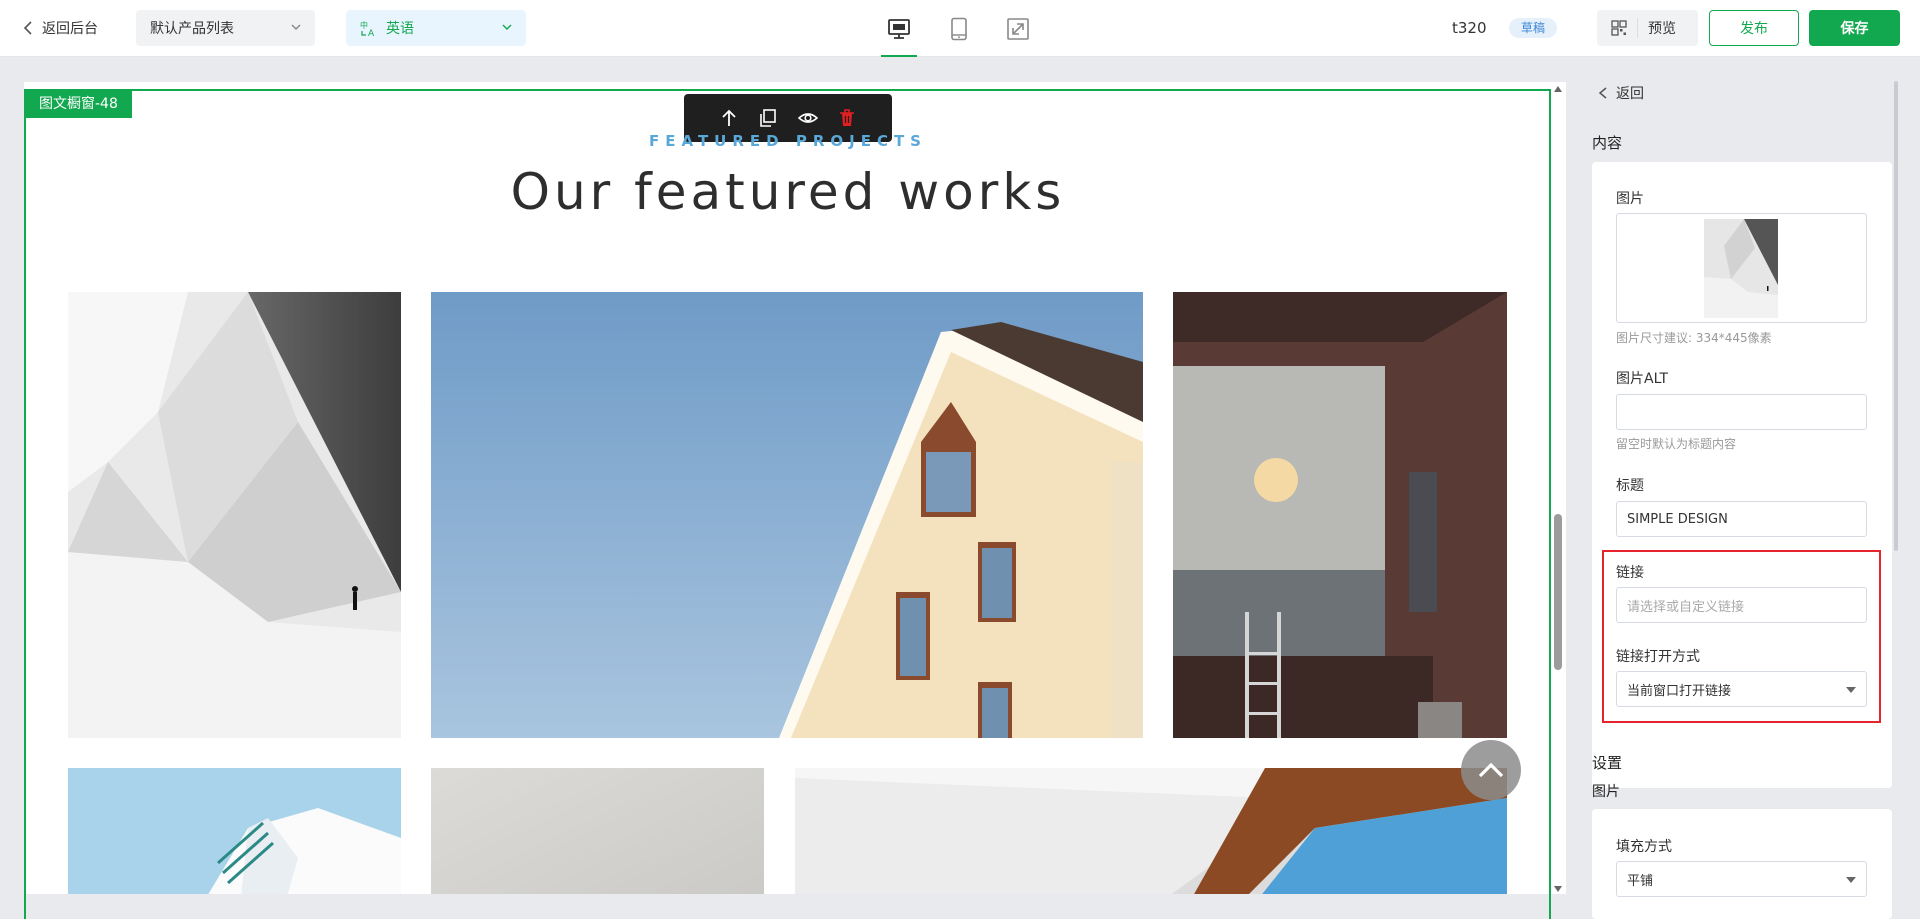 This screenshot has width=1920, height=919. What do you see at coordinates (1607, 763) in the screenshot?
I see `settings-section-title: 设置` at bounding box center [1607, 763].